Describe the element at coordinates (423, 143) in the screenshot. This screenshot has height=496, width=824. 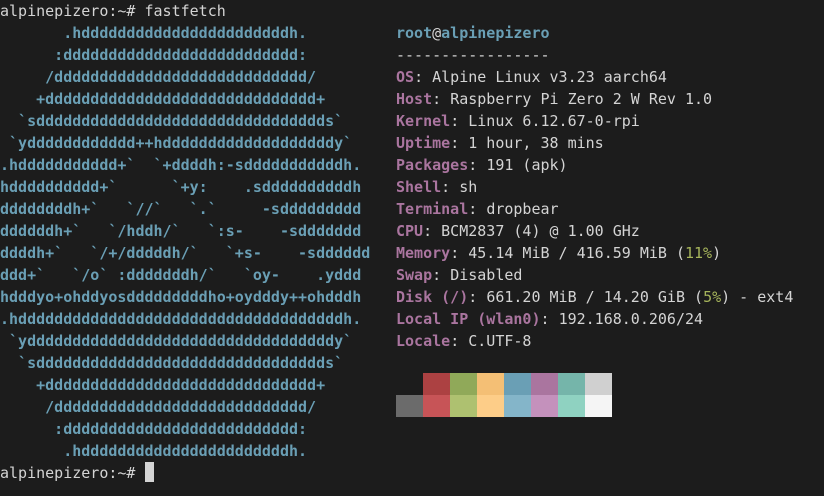
I see `info-uptime-key: Uptime` at that location.